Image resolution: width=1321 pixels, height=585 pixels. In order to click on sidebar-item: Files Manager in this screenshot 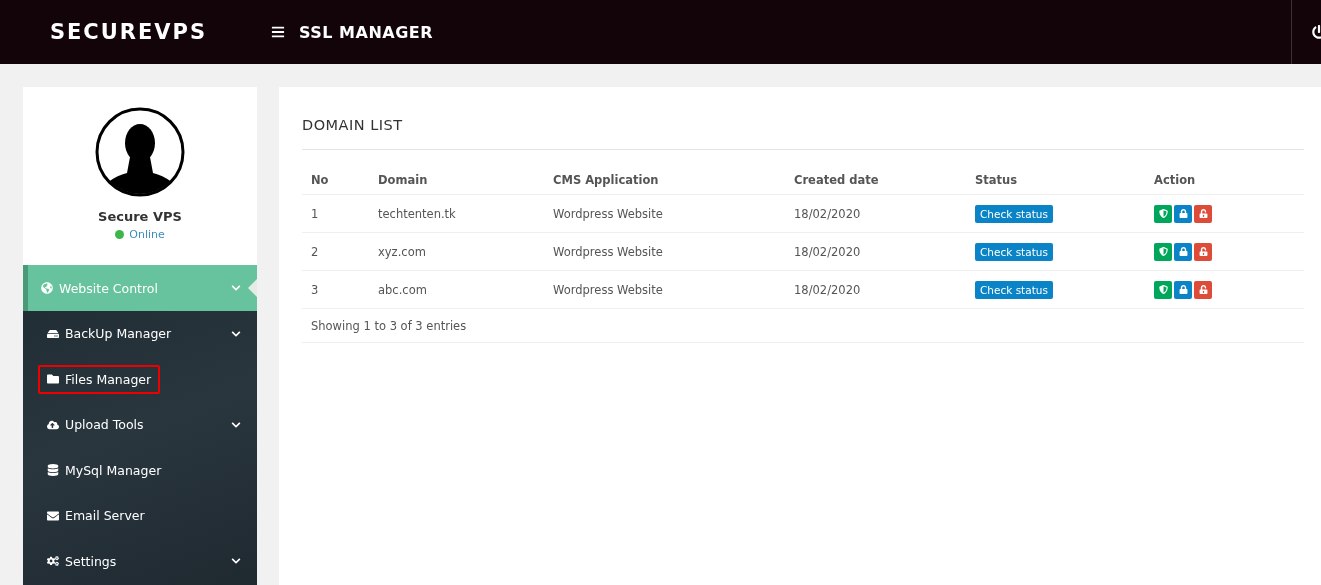, I will do `click(140, 379)`.